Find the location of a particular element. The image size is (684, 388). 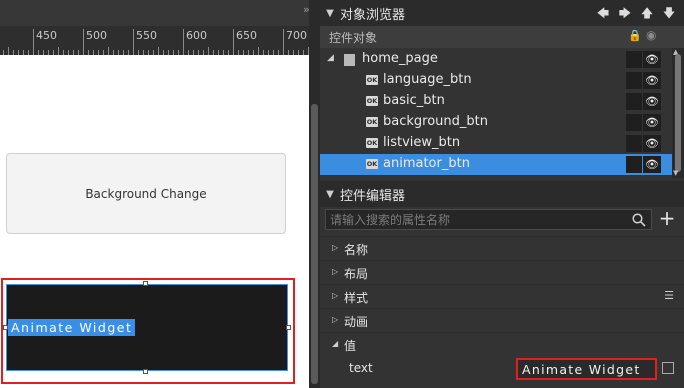

add-property-button: + is located at coordinates (667, 218).